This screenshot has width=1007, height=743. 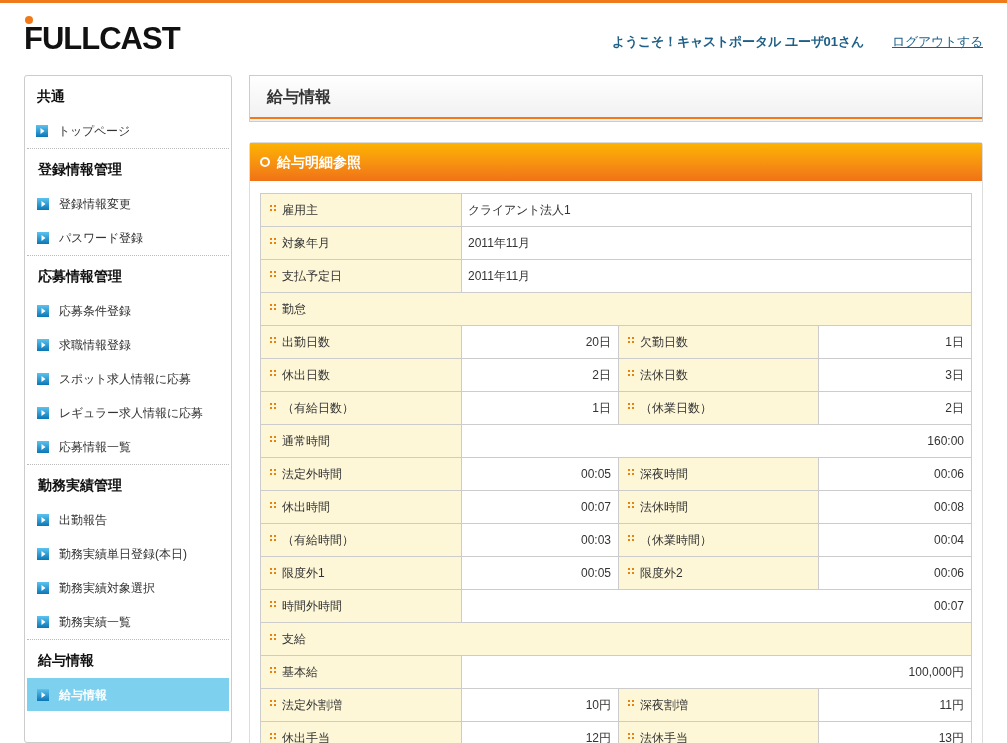 I want to click on value-cell: 3日, so click(x=895, y=375).